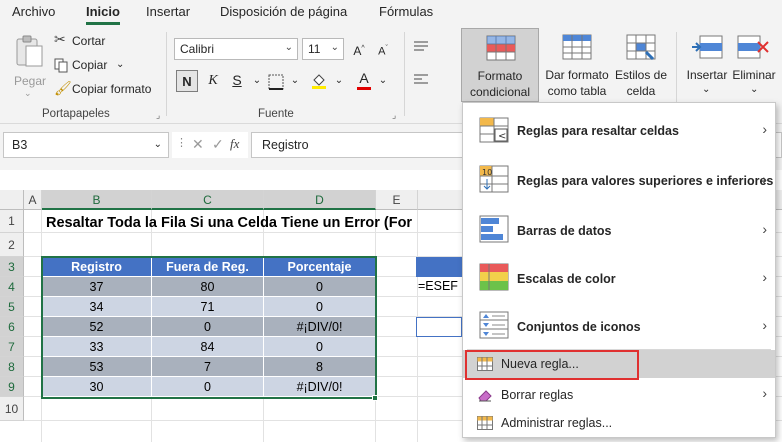  What do you see at coordinates (86, 145) in the screenshot?
I see `name-box: B3 ⌄` at bounding box center [86, 145].